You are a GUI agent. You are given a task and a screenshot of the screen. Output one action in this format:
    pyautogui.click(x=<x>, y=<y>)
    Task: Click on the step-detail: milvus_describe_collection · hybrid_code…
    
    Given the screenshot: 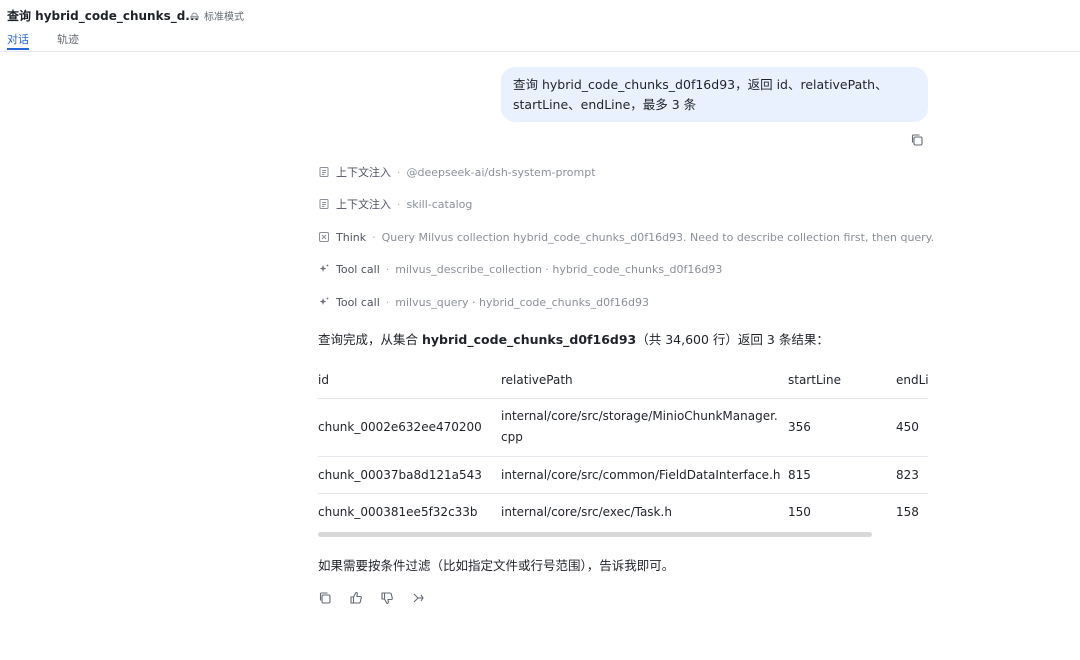 What is the action you would take?
    pyautogui.click(x=559, y=269)
    